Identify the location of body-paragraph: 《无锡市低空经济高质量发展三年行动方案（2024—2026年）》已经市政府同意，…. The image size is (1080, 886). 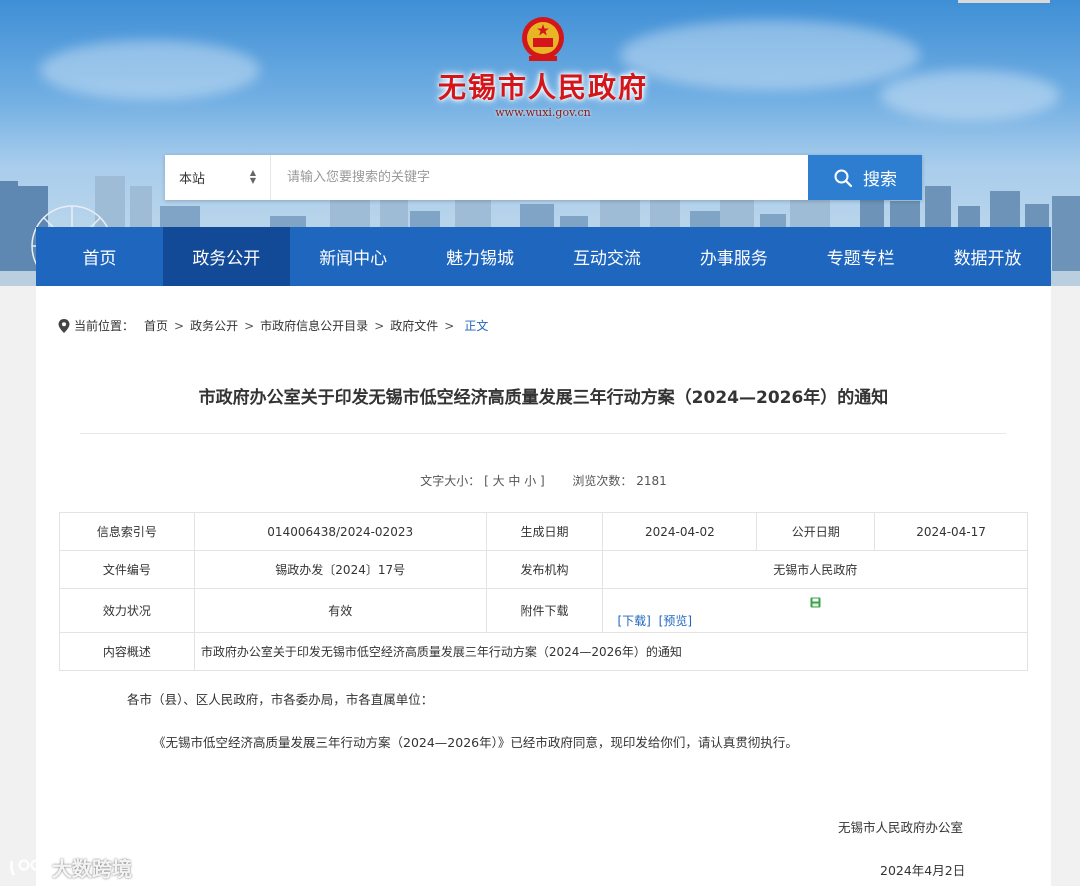
(475, 742).